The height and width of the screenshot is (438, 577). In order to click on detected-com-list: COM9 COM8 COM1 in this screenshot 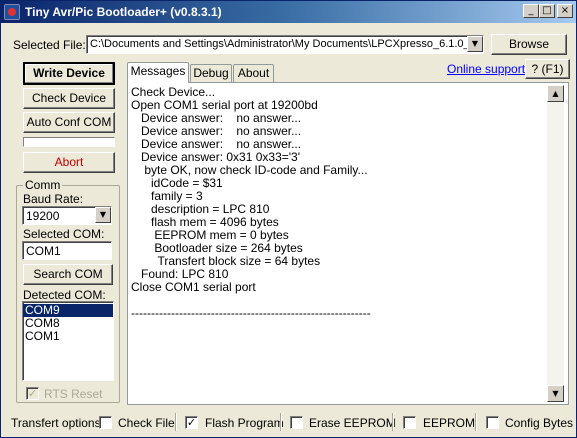, I will do `click(68, 341)`.